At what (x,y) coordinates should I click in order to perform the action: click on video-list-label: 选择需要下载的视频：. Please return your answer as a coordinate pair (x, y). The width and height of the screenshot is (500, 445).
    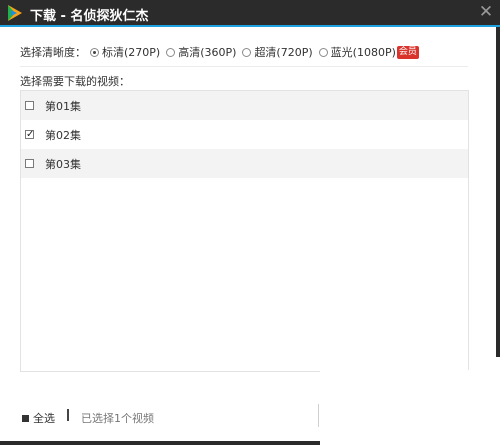
    Looking at the image, I should click on (75, 81).